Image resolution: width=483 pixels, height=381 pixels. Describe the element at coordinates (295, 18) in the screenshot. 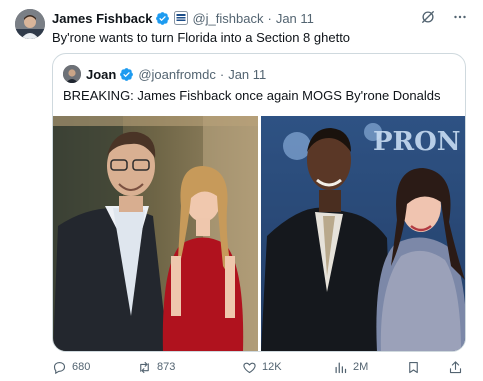

I see `tweet-date: Jan 11` at that location.